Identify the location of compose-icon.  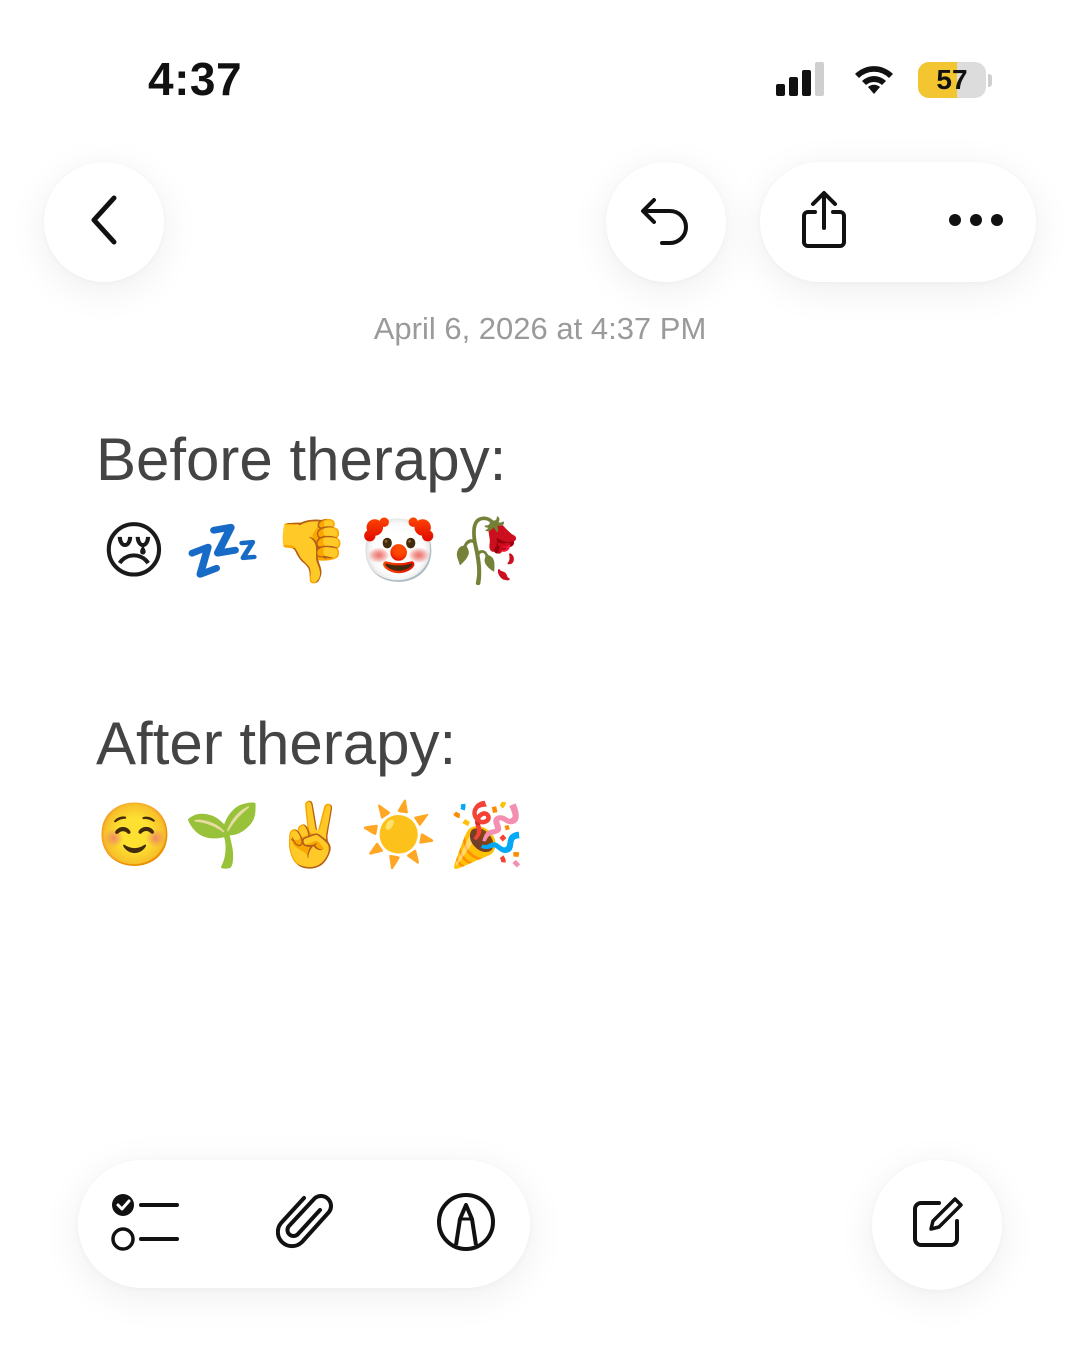
(937, 1225).